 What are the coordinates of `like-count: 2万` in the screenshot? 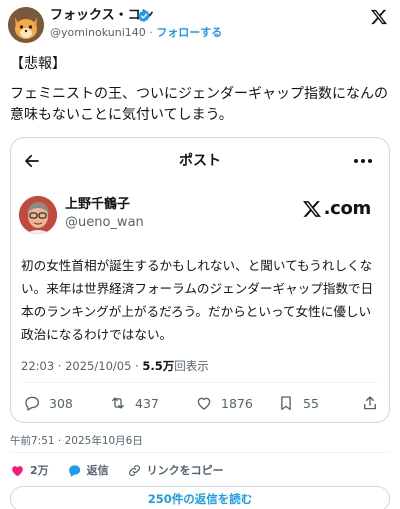 It's located at (39, 470).